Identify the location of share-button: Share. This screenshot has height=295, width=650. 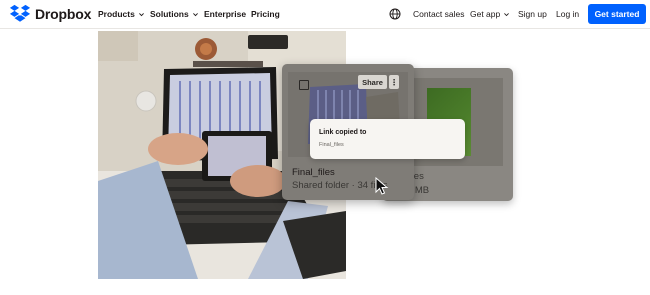
(372, 82).